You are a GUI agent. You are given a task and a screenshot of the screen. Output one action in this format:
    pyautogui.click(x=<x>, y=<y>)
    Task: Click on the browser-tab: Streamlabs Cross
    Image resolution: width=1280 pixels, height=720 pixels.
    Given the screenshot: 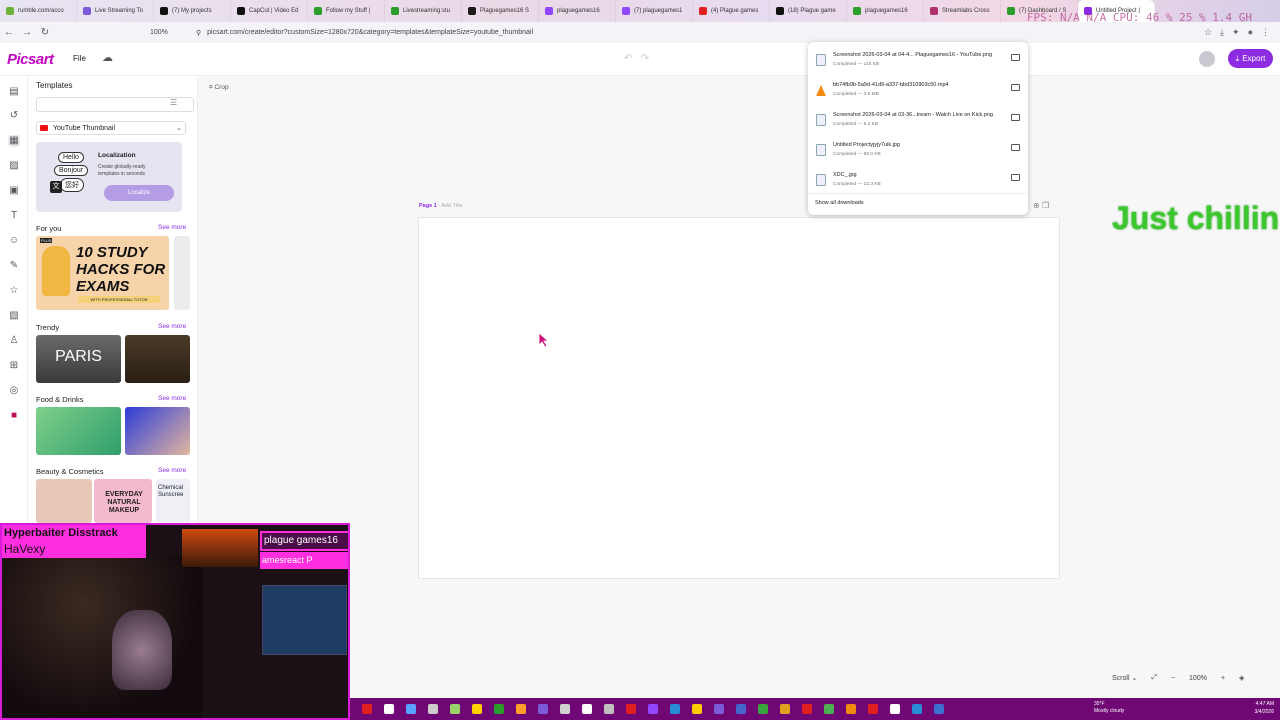 What is the action you would take?
    pyautogui.click(x=962, y=11)
    